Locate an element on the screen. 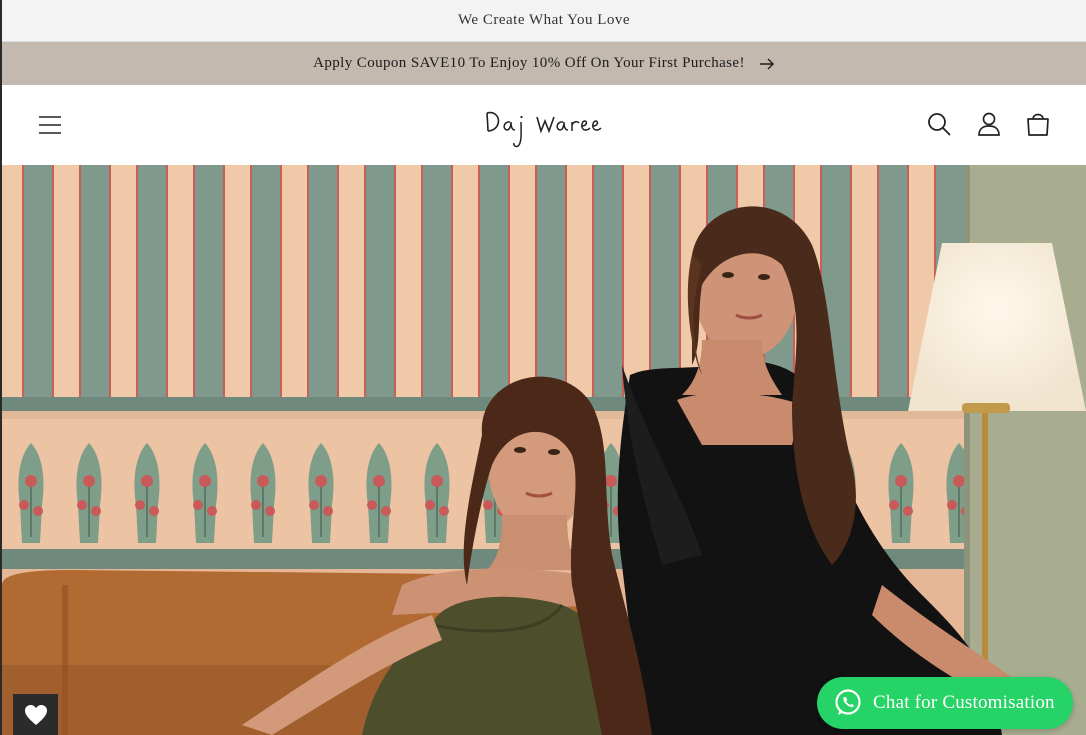 This screenshot has width=1086, height=735. announcement-bar: We Create What You Love is located at coordinates (544, 21).